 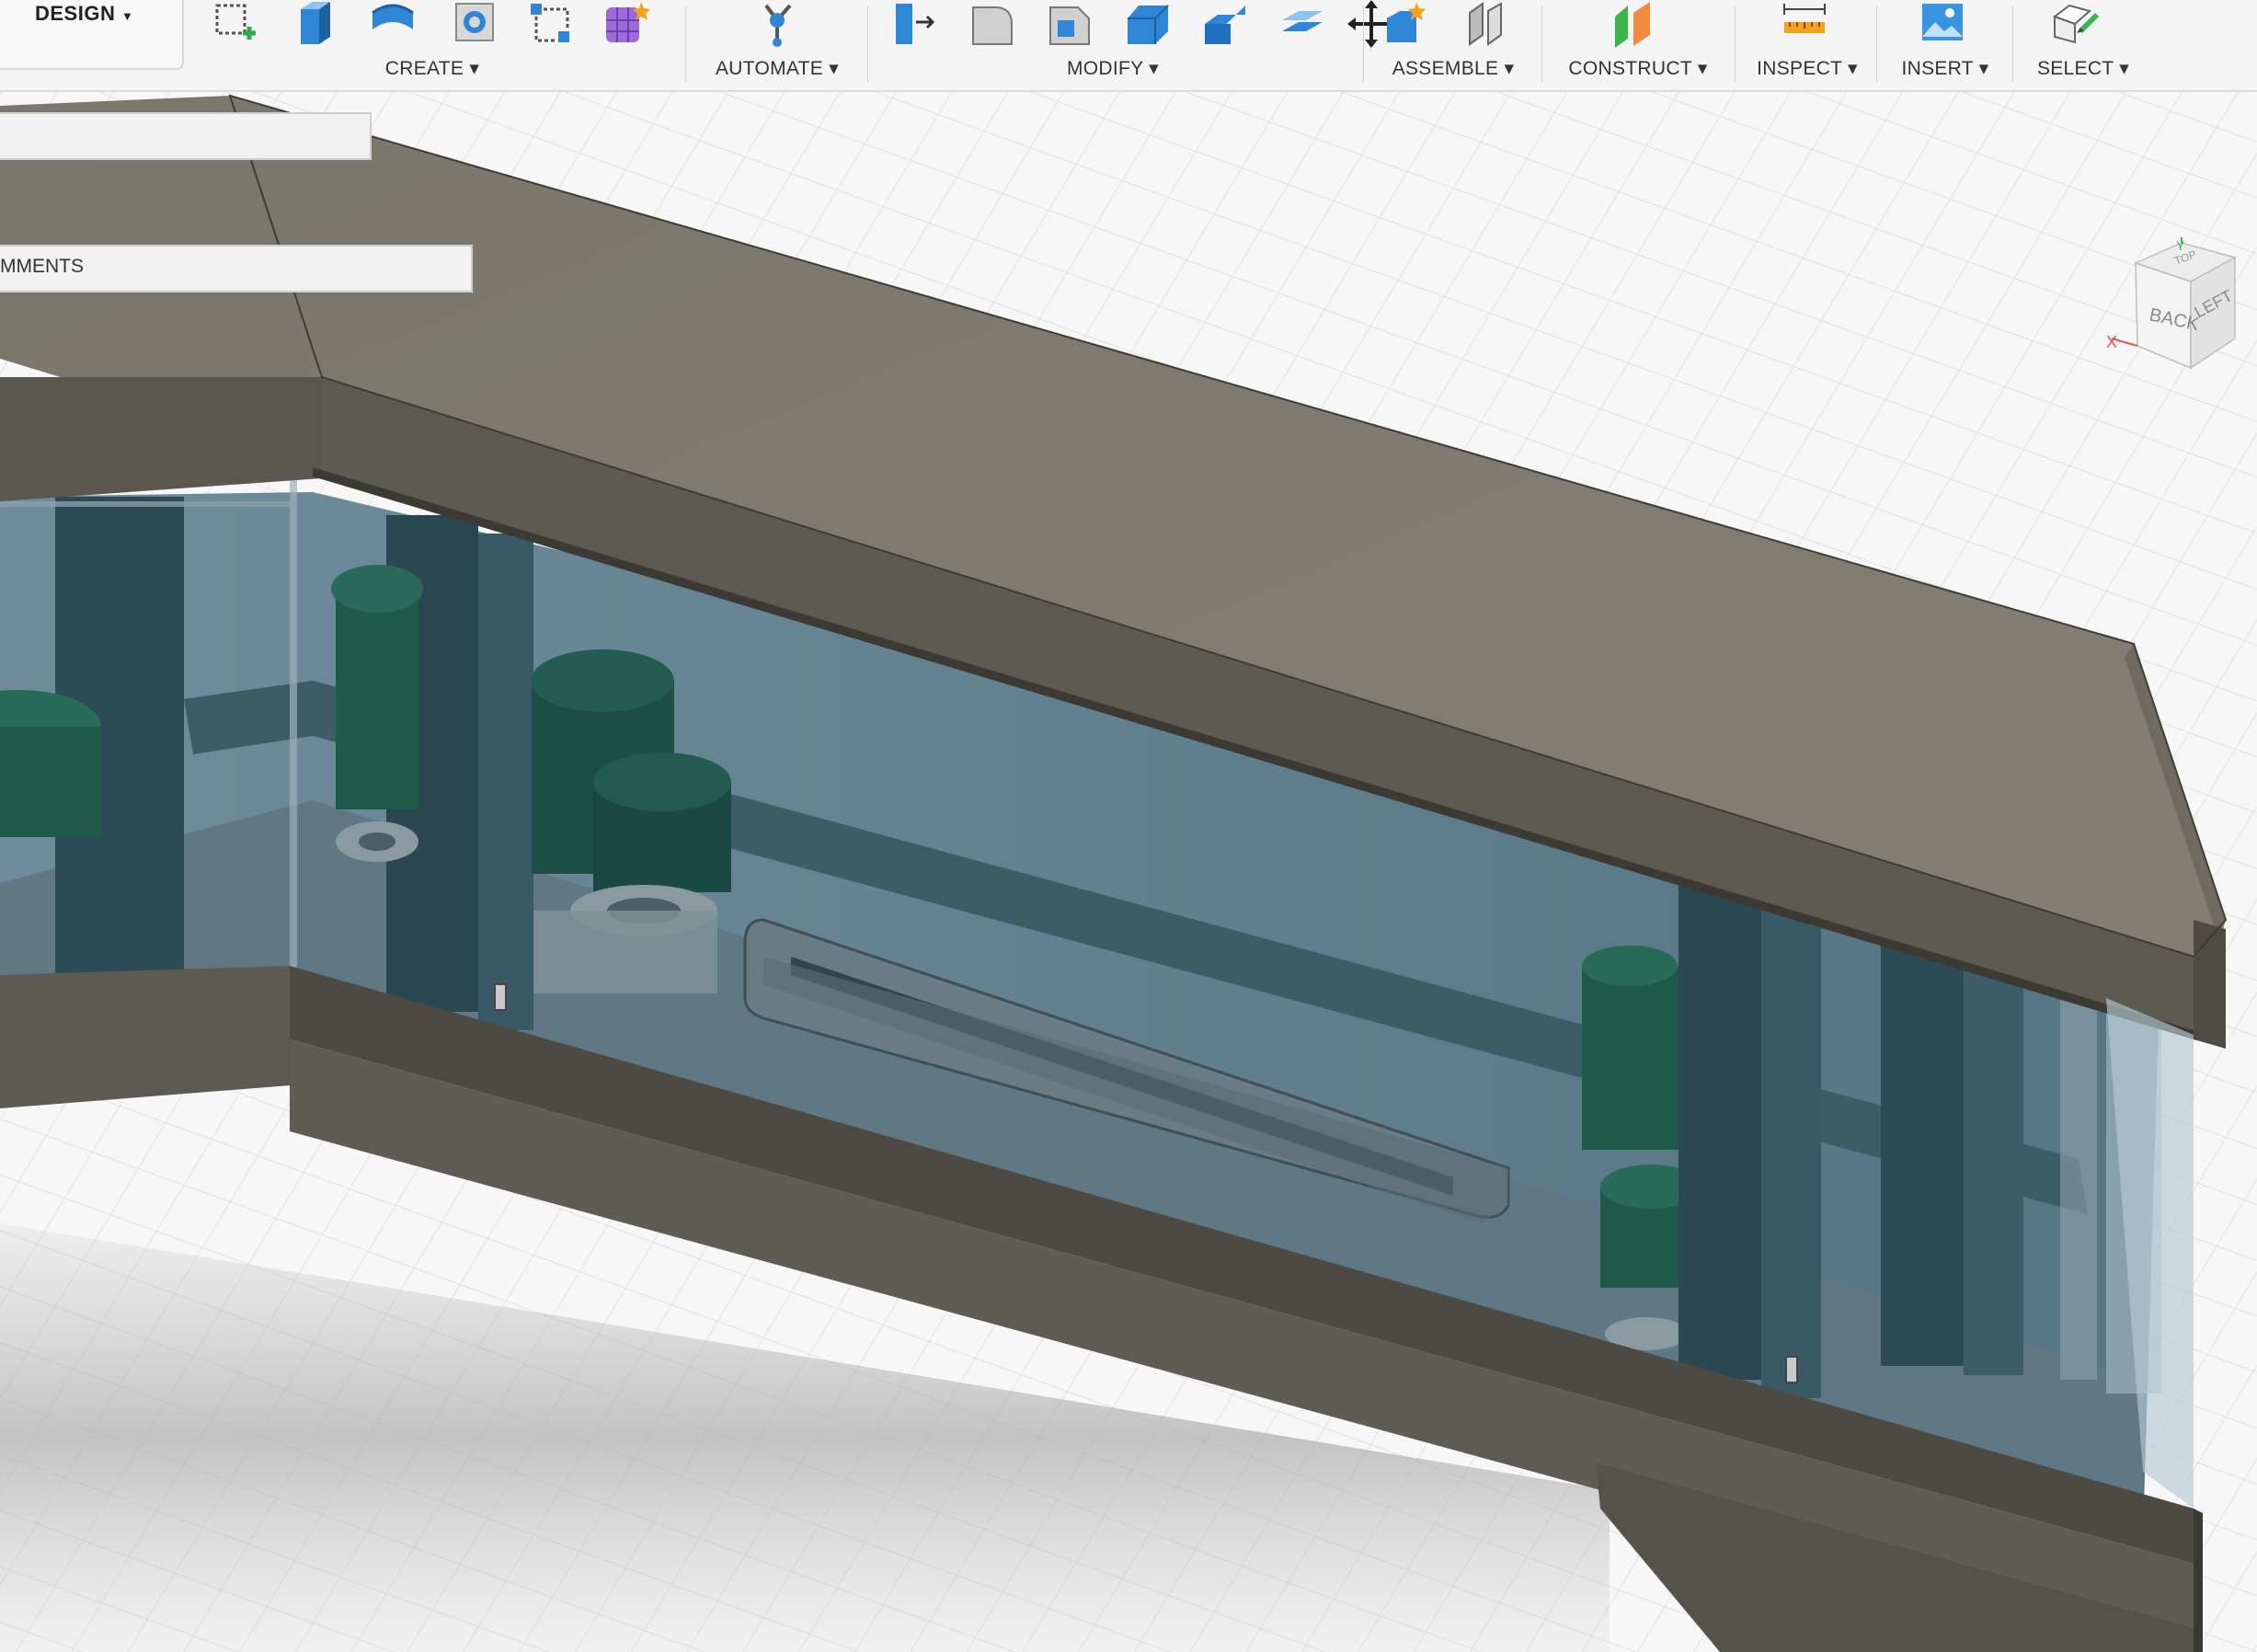 I want to click on insert-menu: INSERT ▾, so click(x=1945, y=68).